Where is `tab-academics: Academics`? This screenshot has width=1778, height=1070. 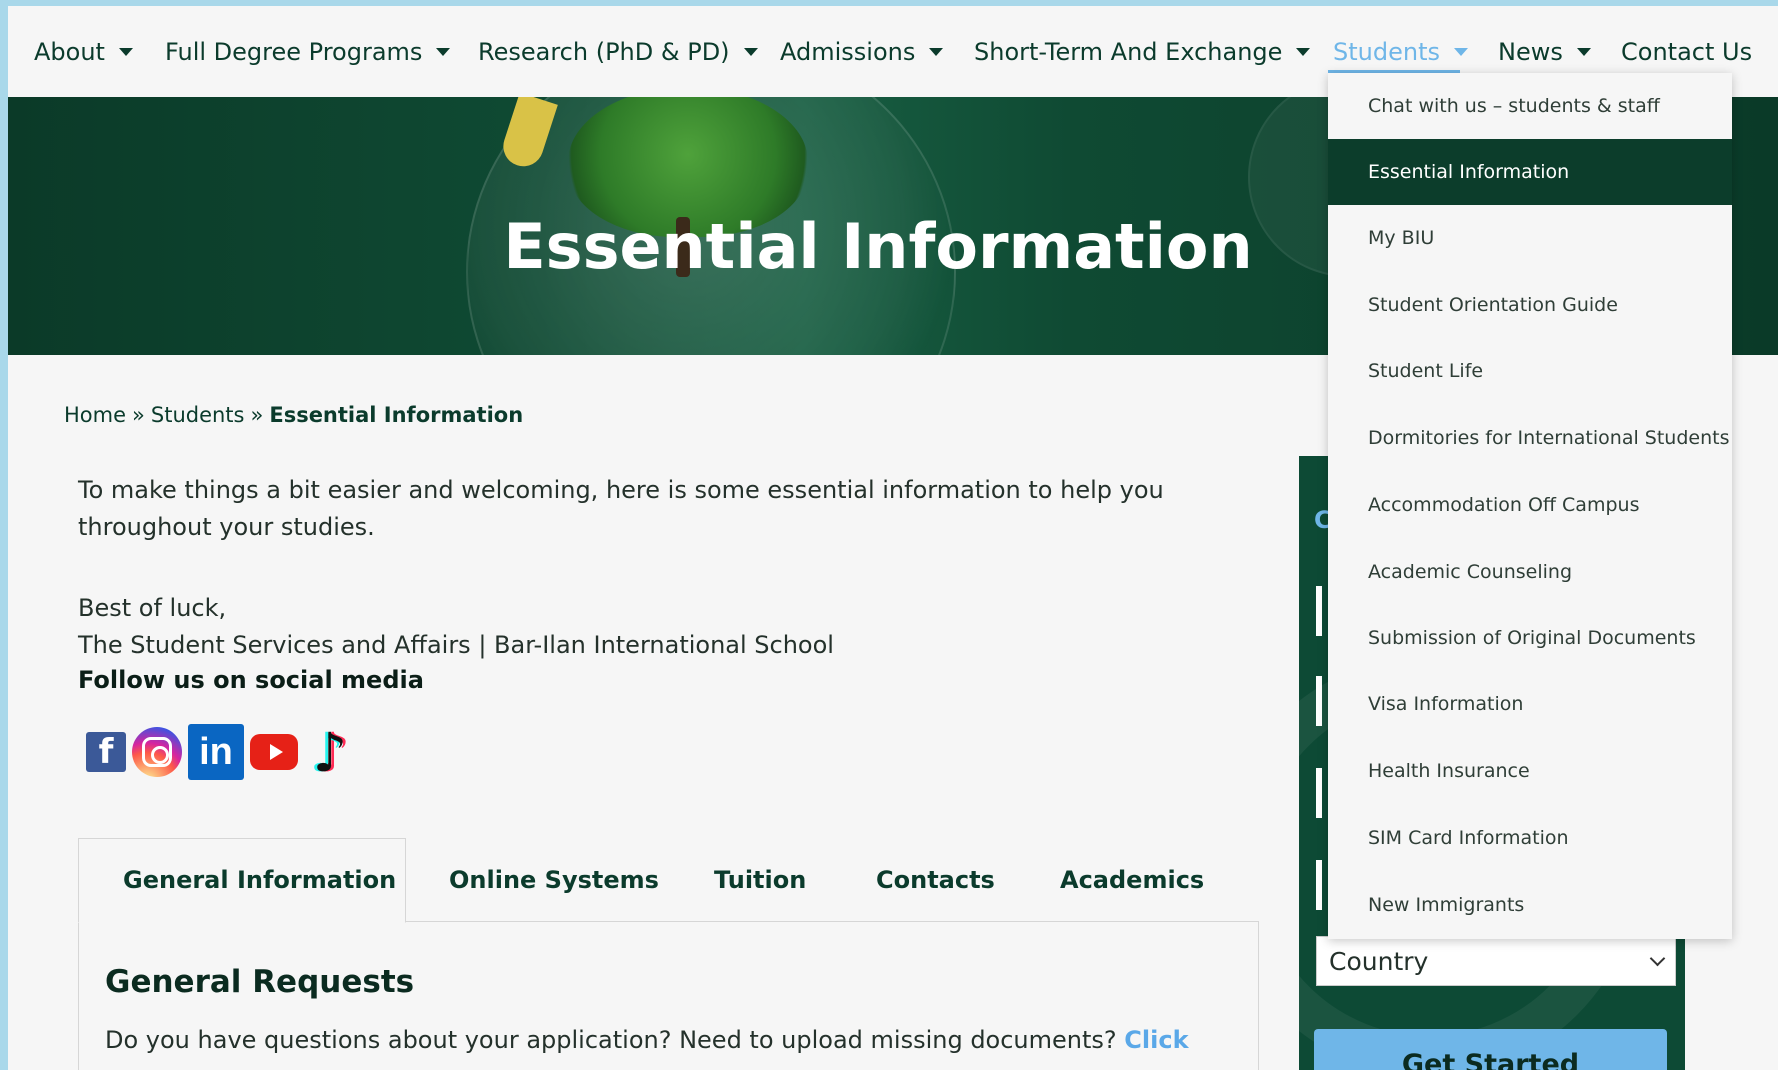 tab-academics: Academics is located at coordinates (1132, 880).